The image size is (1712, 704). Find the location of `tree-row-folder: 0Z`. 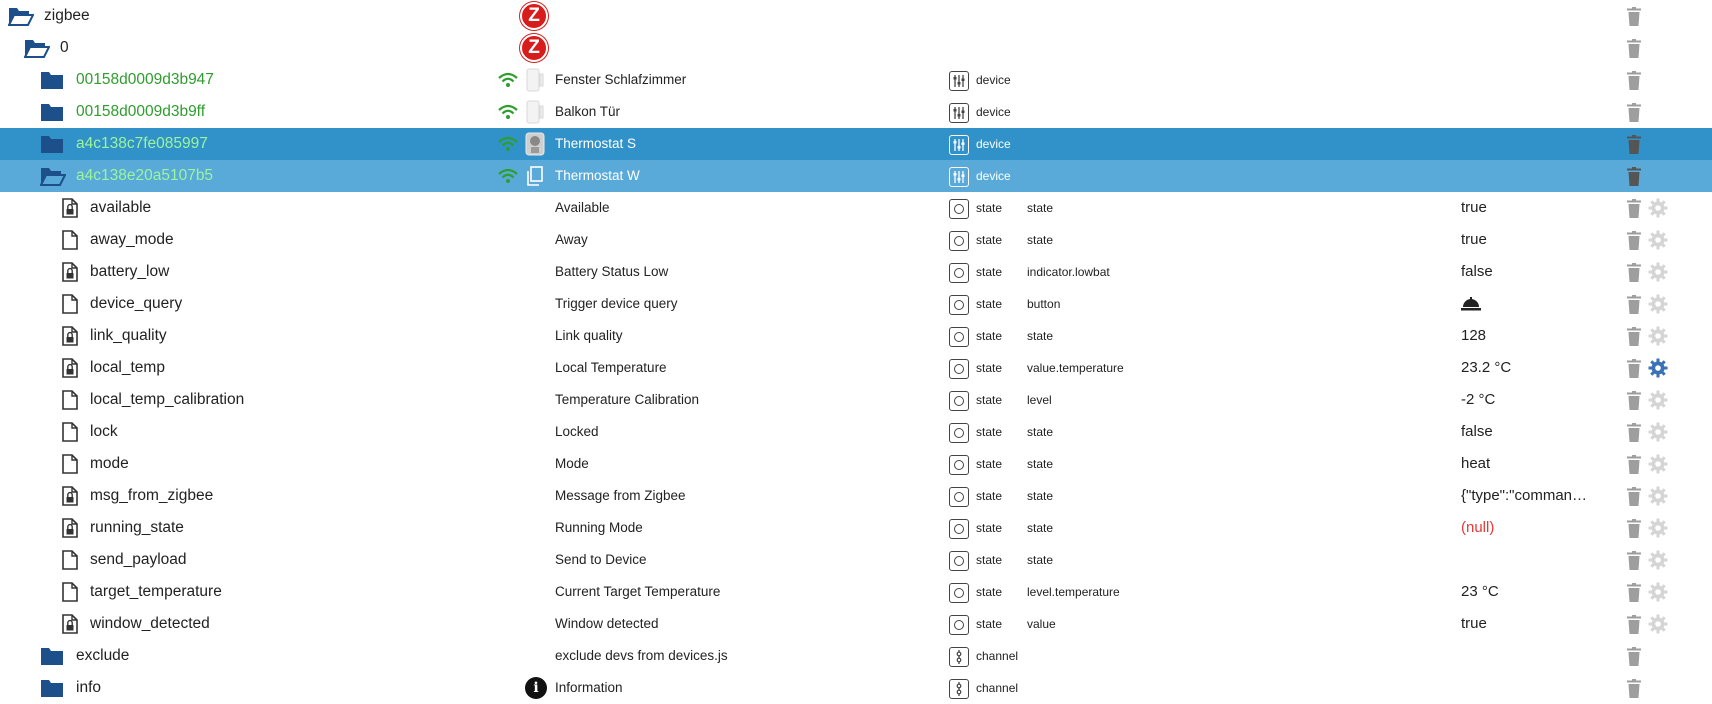

tree-row-folder: 0Z is located at coordinates (856, 48).